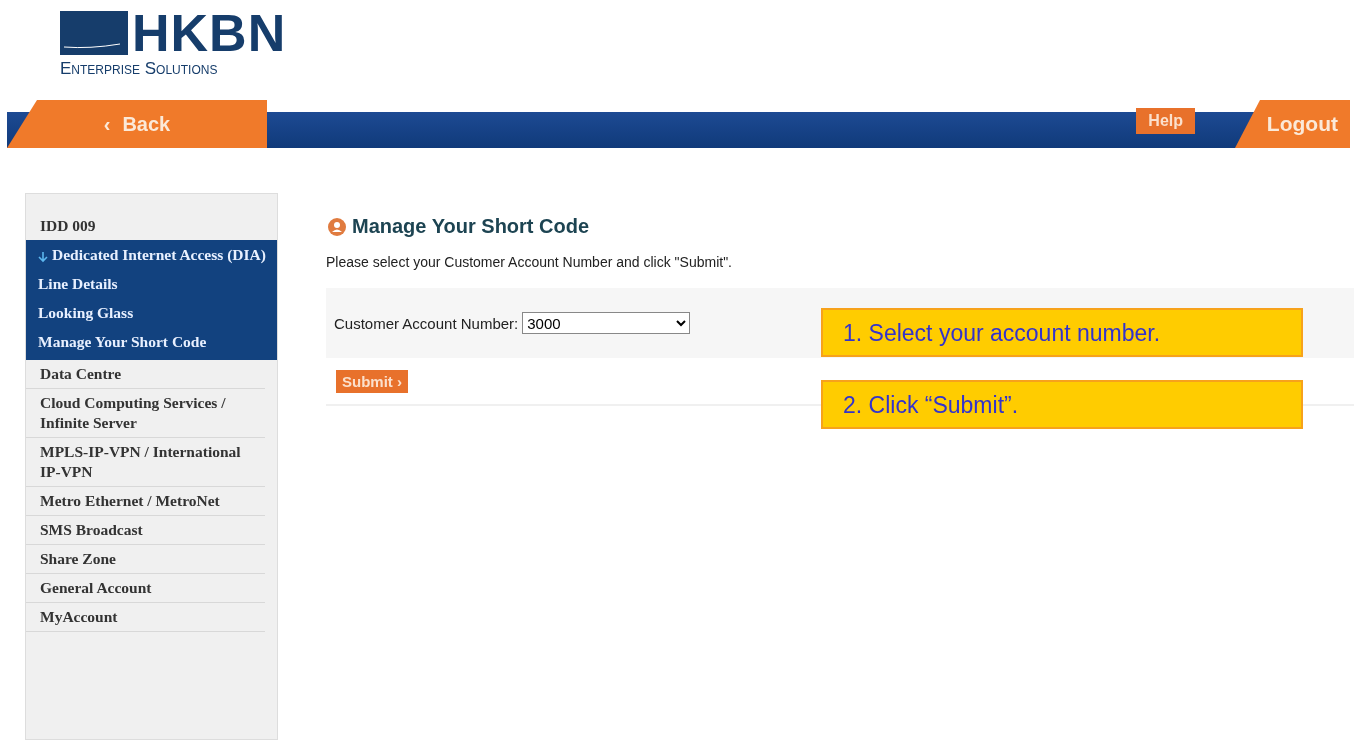 The image size is (1354, 740). I want to click on user-icon, so click(337, 226).